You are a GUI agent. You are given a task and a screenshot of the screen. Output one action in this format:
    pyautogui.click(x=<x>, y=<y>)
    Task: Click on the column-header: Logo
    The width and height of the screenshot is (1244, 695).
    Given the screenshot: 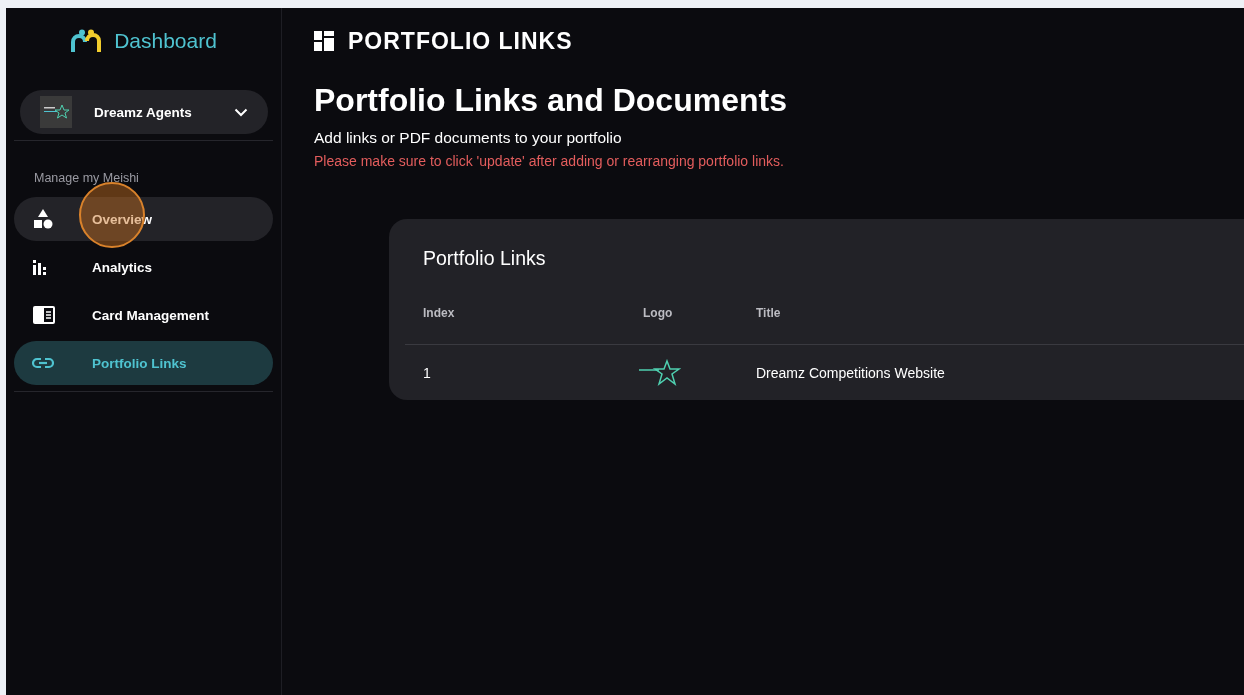 What is the action you would take?
    pyautogui.click(x=681, y=310)
    